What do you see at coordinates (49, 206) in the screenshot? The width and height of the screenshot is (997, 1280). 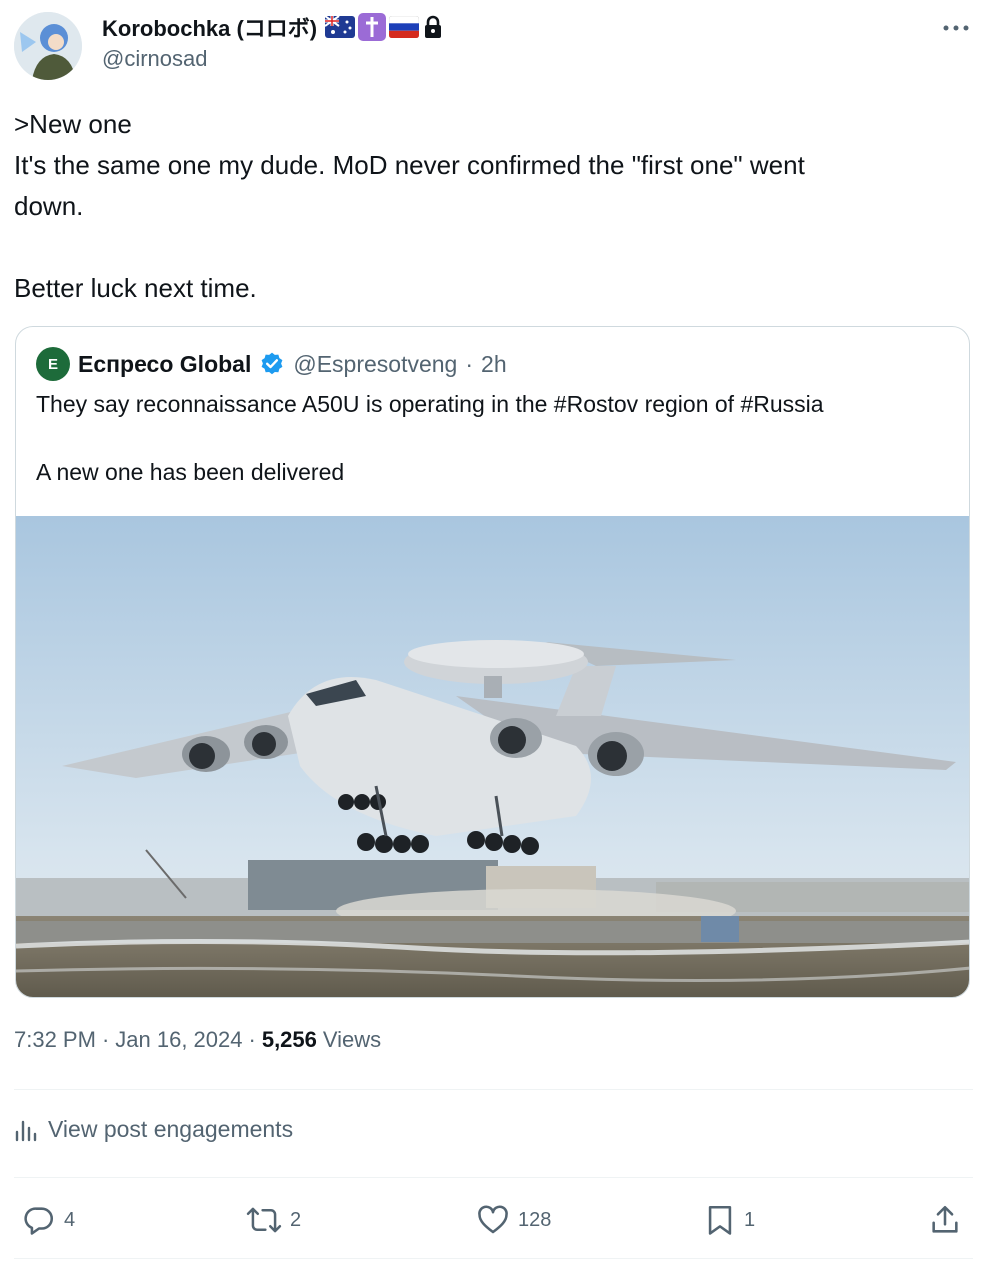 I see `tweet-line: down.` at bounding box center [49, 206].